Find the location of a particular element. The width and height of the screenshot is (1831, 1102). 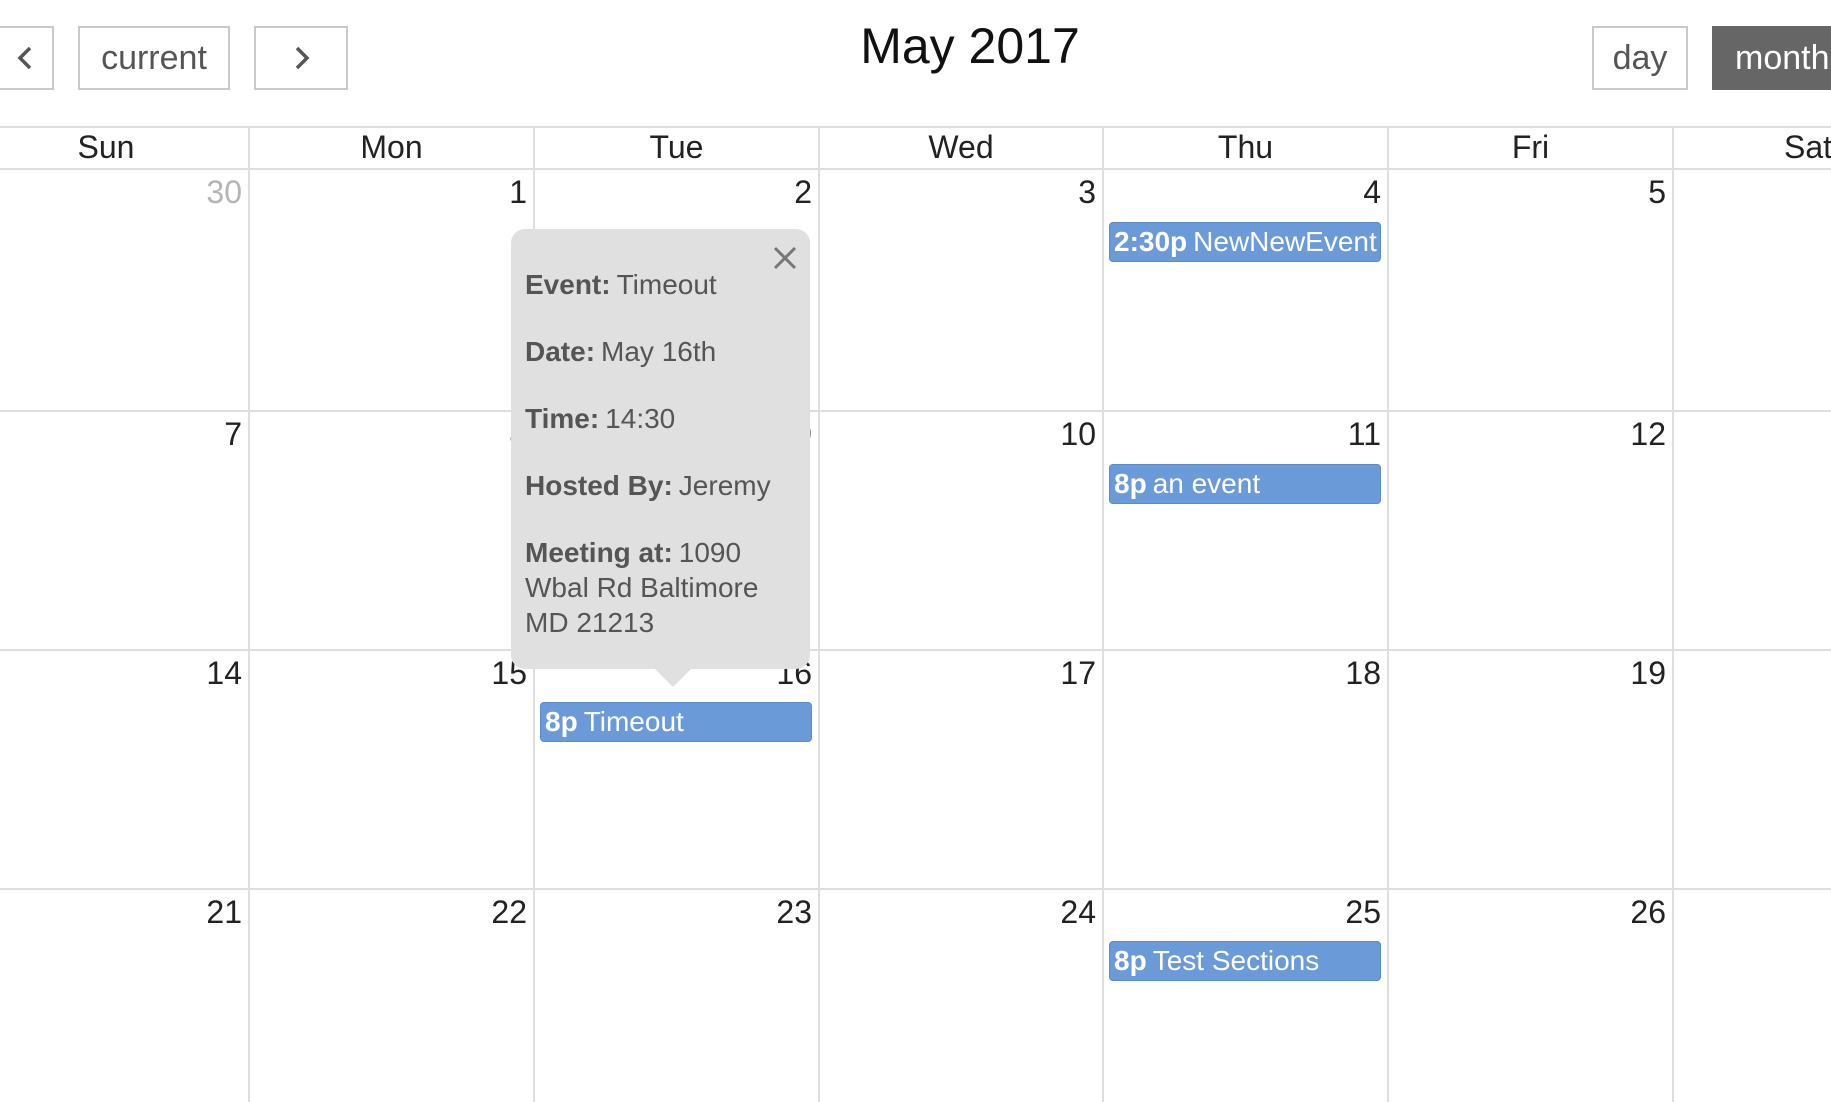

weekday-header: Sun is located at coordinates (106, 147).